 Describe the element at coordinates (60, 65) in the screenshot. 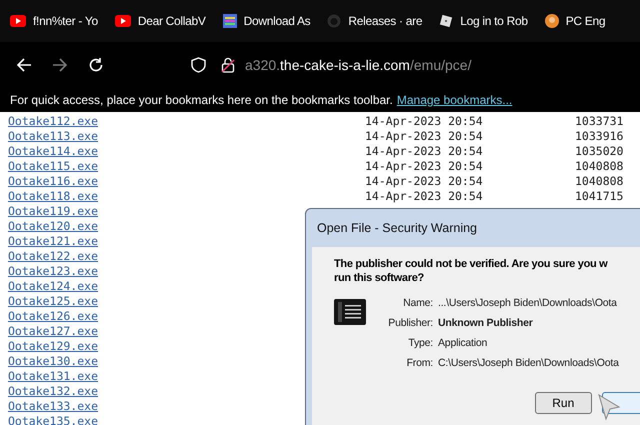

I see `forward-icon` at that location.